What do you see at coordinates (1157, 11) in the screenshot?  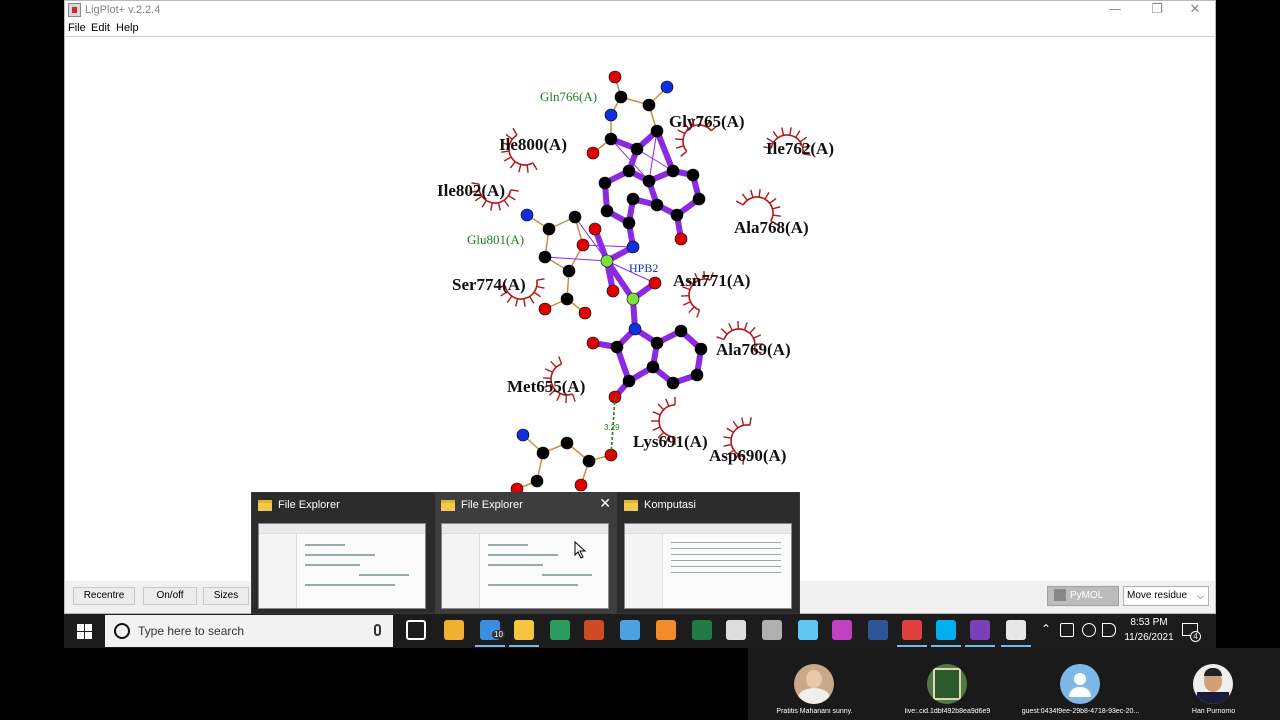 I see `maximize-button: ❐` at bounding box center [1157, 11].